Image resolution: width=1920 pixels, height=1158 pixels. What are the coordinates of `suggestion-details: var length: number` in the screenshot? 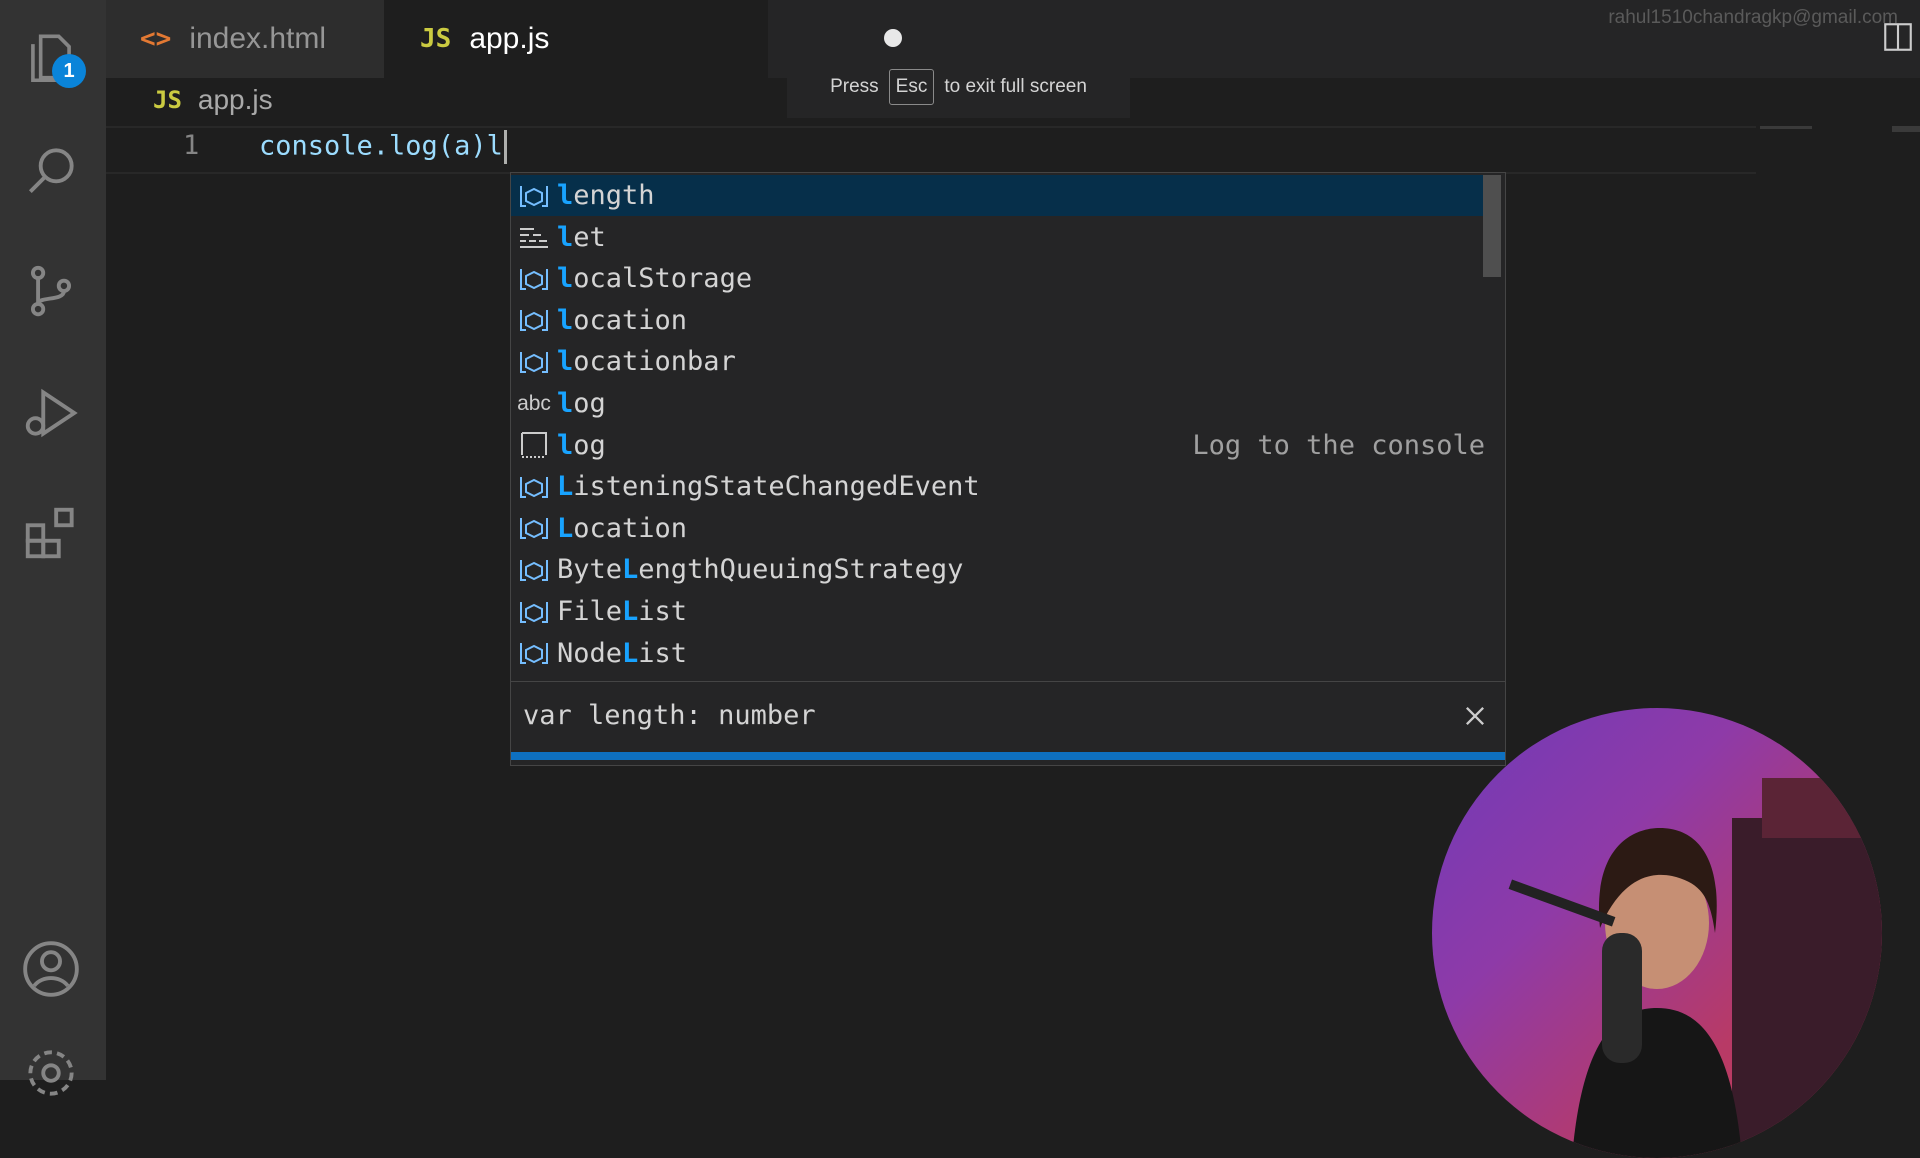 It's located at (1008, 720).